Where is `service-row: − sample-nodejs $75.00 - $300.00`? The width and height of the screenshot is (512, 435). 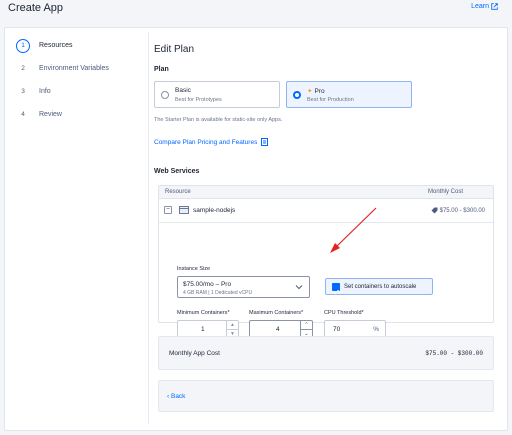
service-row: − sample-nodejs $75.00 - $300.00 is located at coordinates (326, 211).